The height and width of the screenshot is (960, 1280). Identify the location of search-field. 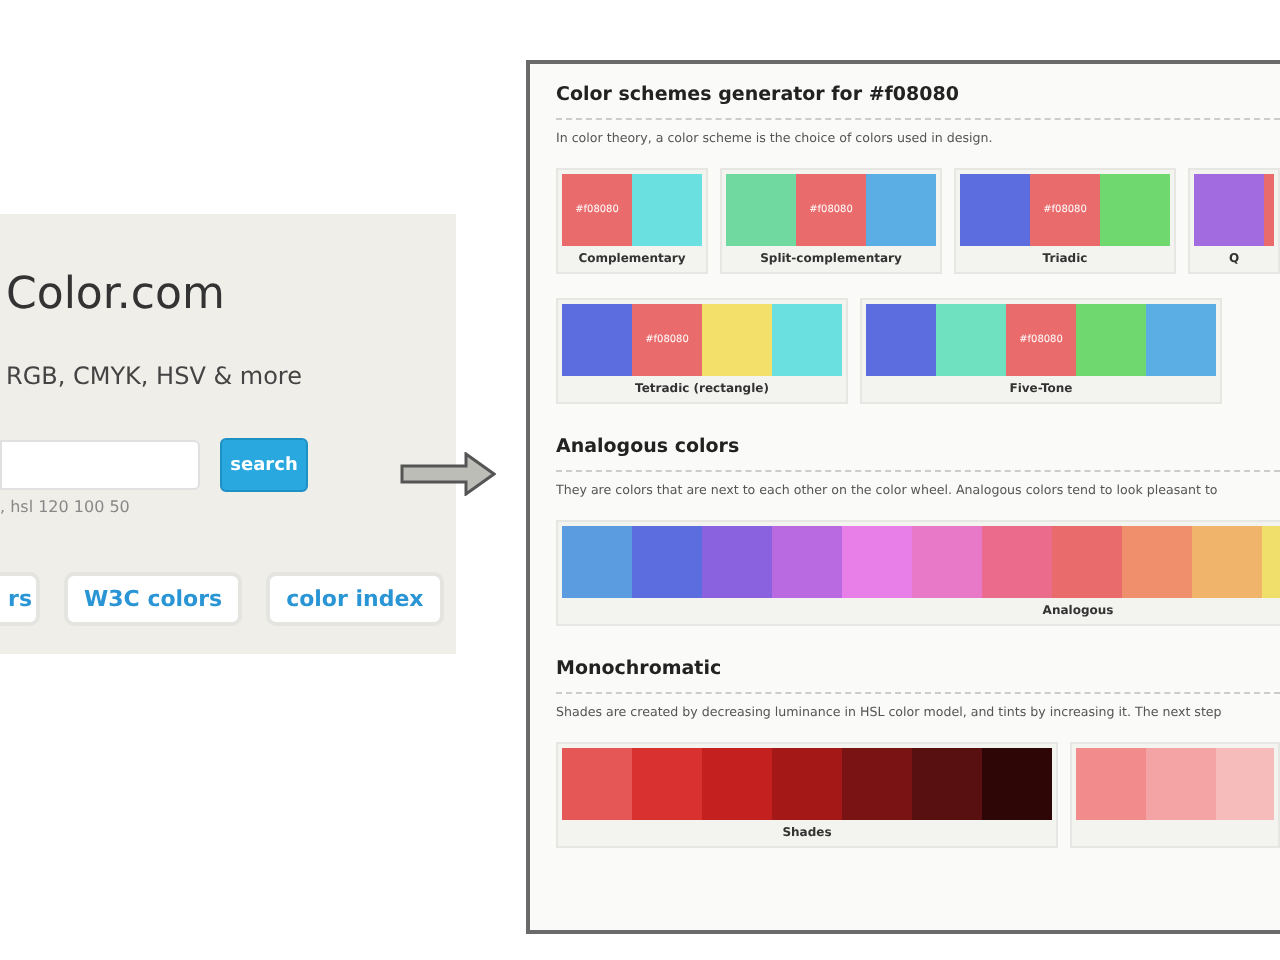
(100, 465).